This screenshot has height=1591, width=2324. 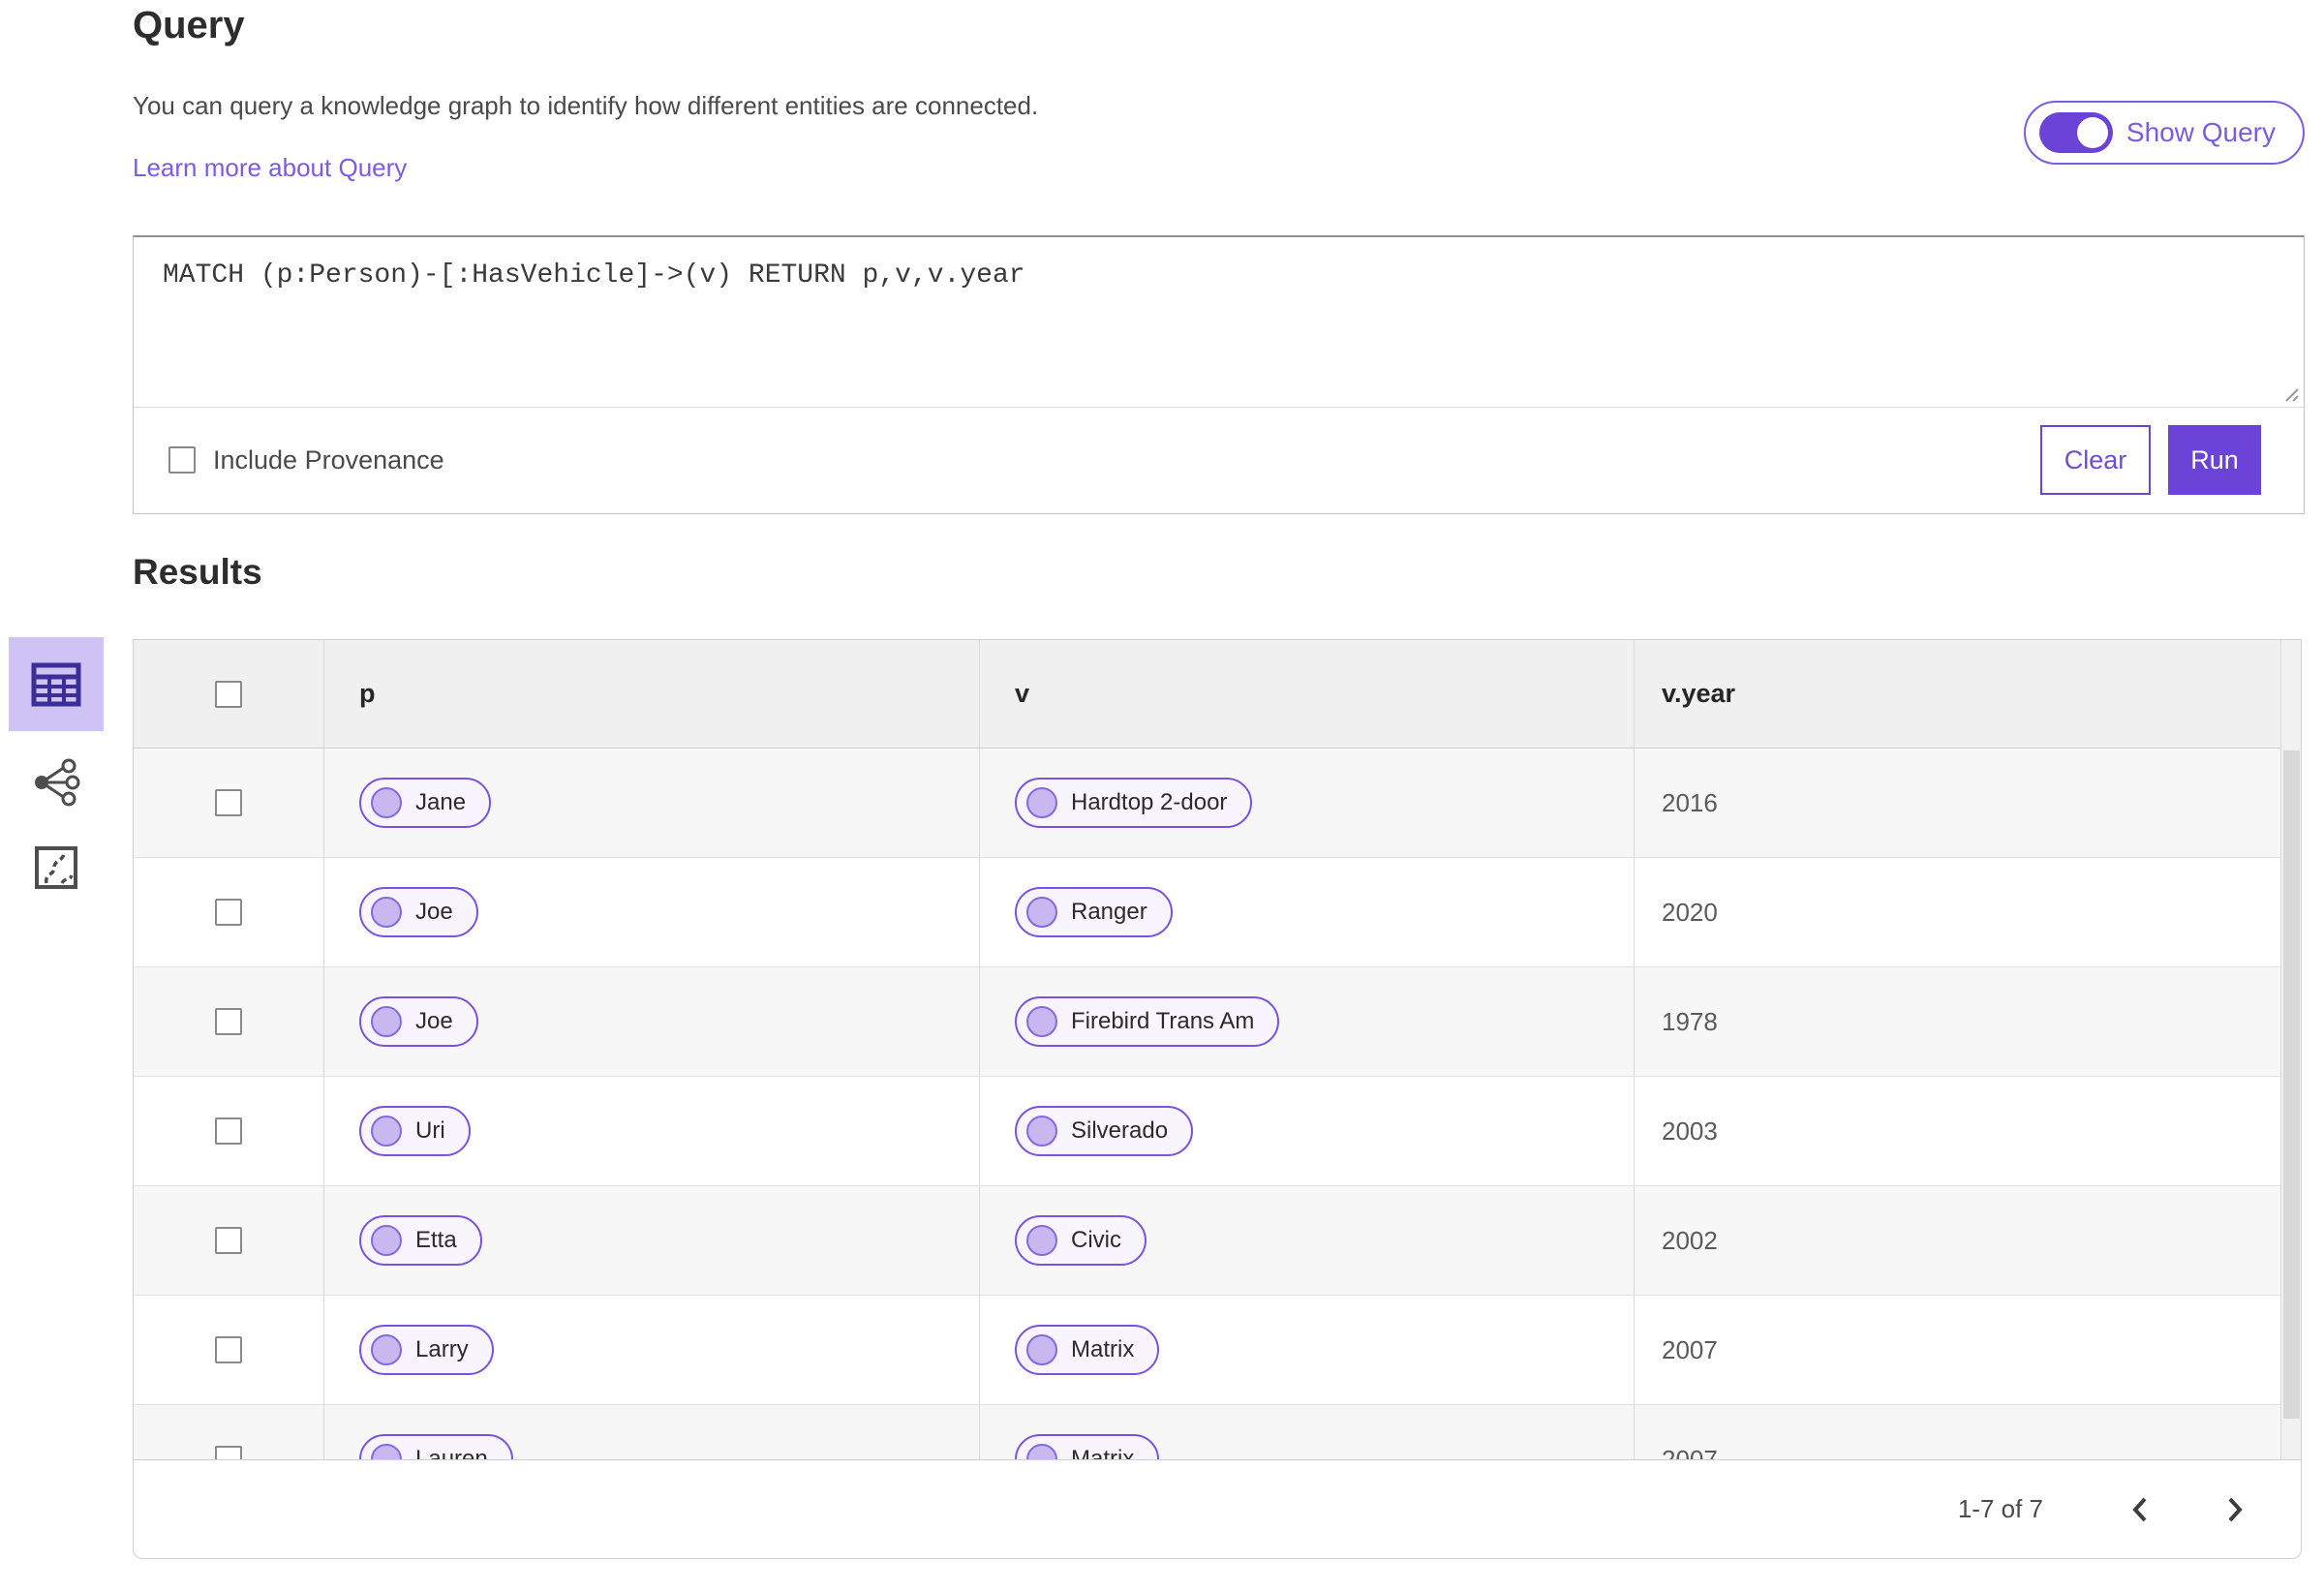 I want to click on query-actions: Clear Run, so click(x=2151, y=460).